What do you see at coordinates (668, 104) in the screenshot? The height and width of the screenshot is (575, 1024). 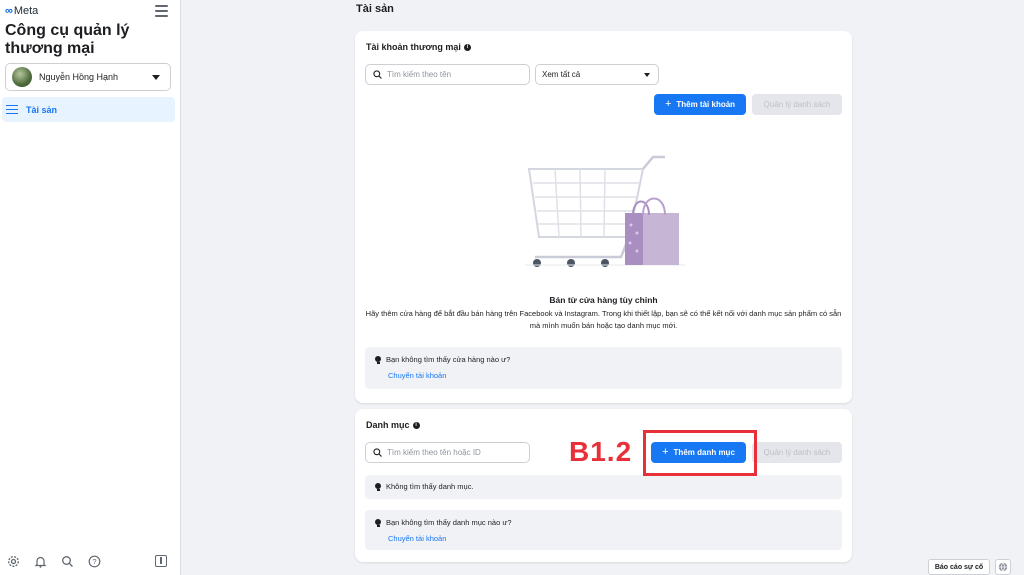 I see `plus-icon: +` at bounding box center [668, 104].